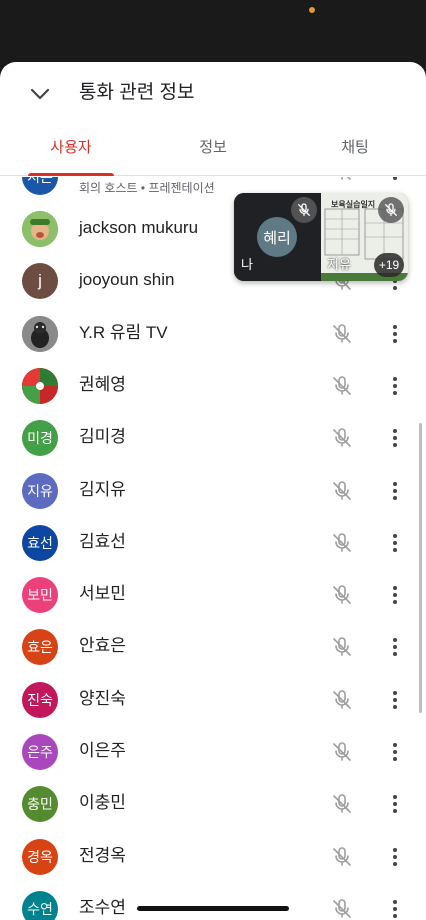  What do you see at coordinates (312, 10) in the screenshot?
I see `camera-indicator` at bounding box center [312, 10].